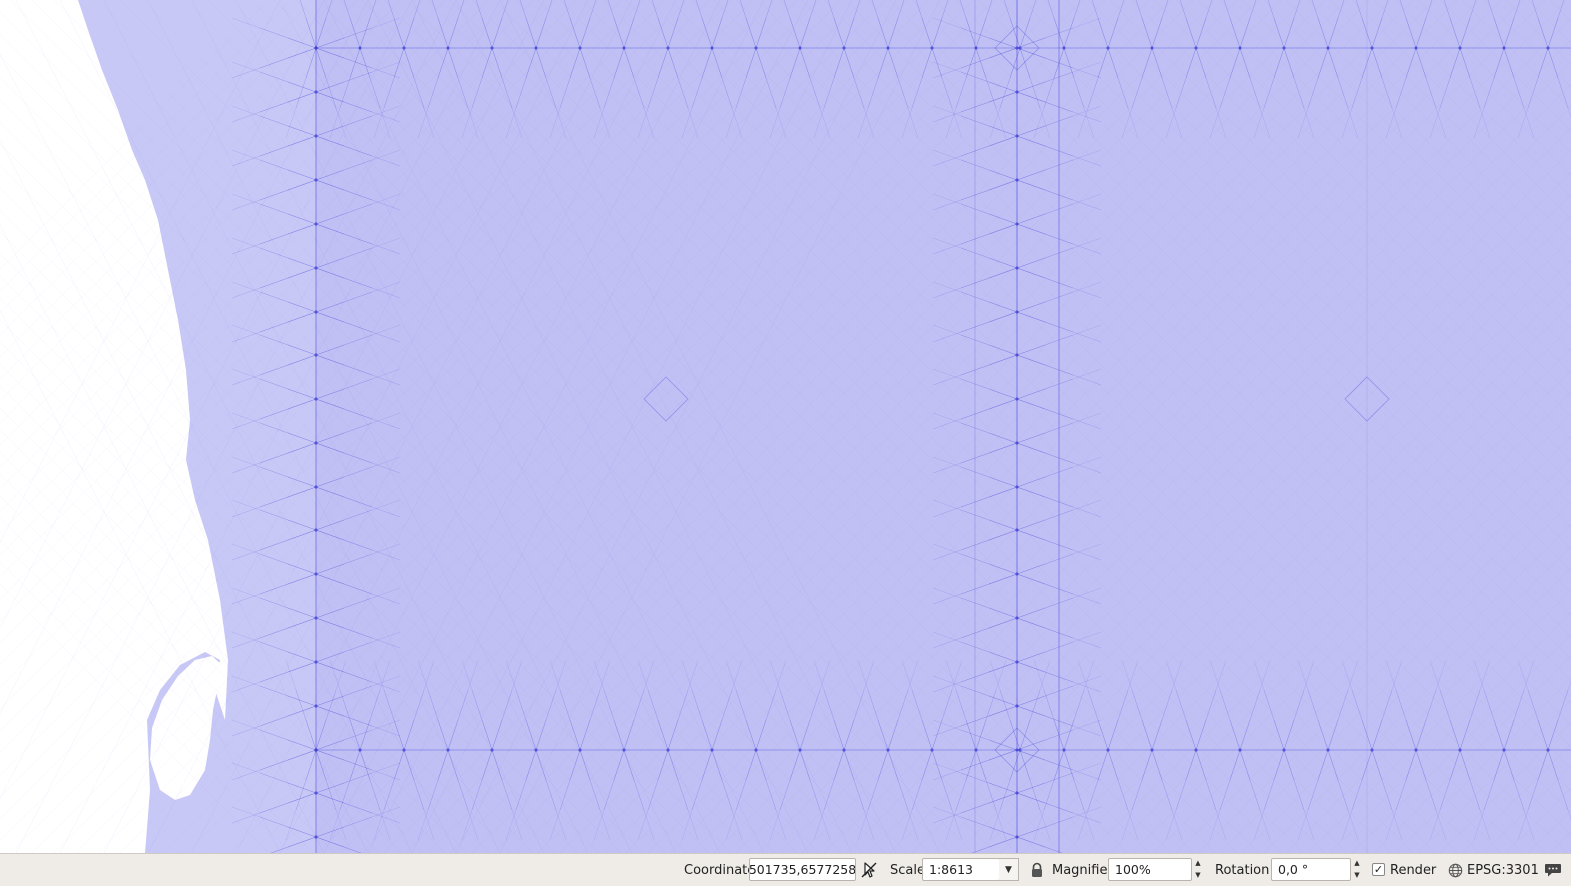 This screenshot has width=1571, height=886. I want to click on scale-combo: 1:8613, so click(961, 869).